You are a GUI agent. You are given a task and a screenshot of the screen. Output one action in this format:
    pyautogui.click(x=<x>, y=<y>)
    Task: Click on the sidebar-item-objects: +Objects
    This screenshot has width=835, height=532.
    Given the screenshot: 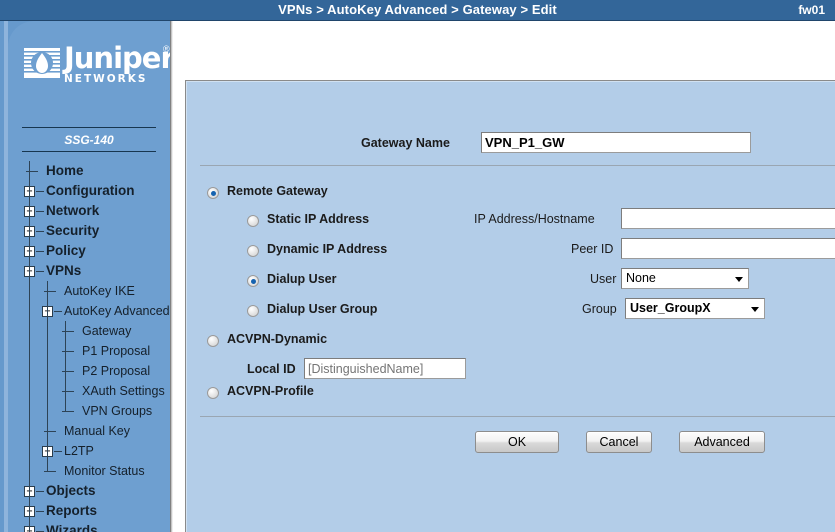 What is the action you would take?
    pyautogui.click(x=89, y=491)
    